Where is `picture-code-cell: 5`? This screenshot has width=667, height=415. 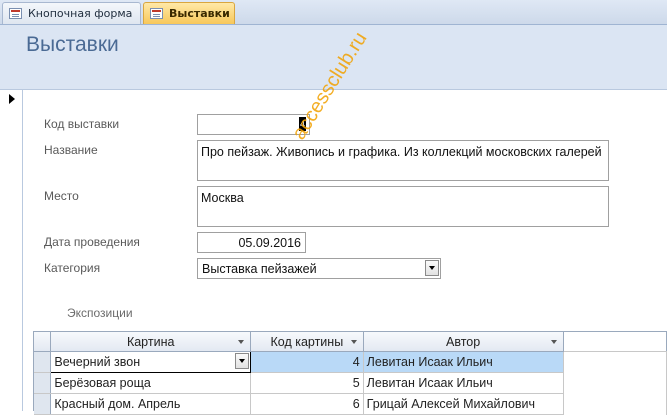 picture-code-cell: 5 is located at coordinates (307, 383).